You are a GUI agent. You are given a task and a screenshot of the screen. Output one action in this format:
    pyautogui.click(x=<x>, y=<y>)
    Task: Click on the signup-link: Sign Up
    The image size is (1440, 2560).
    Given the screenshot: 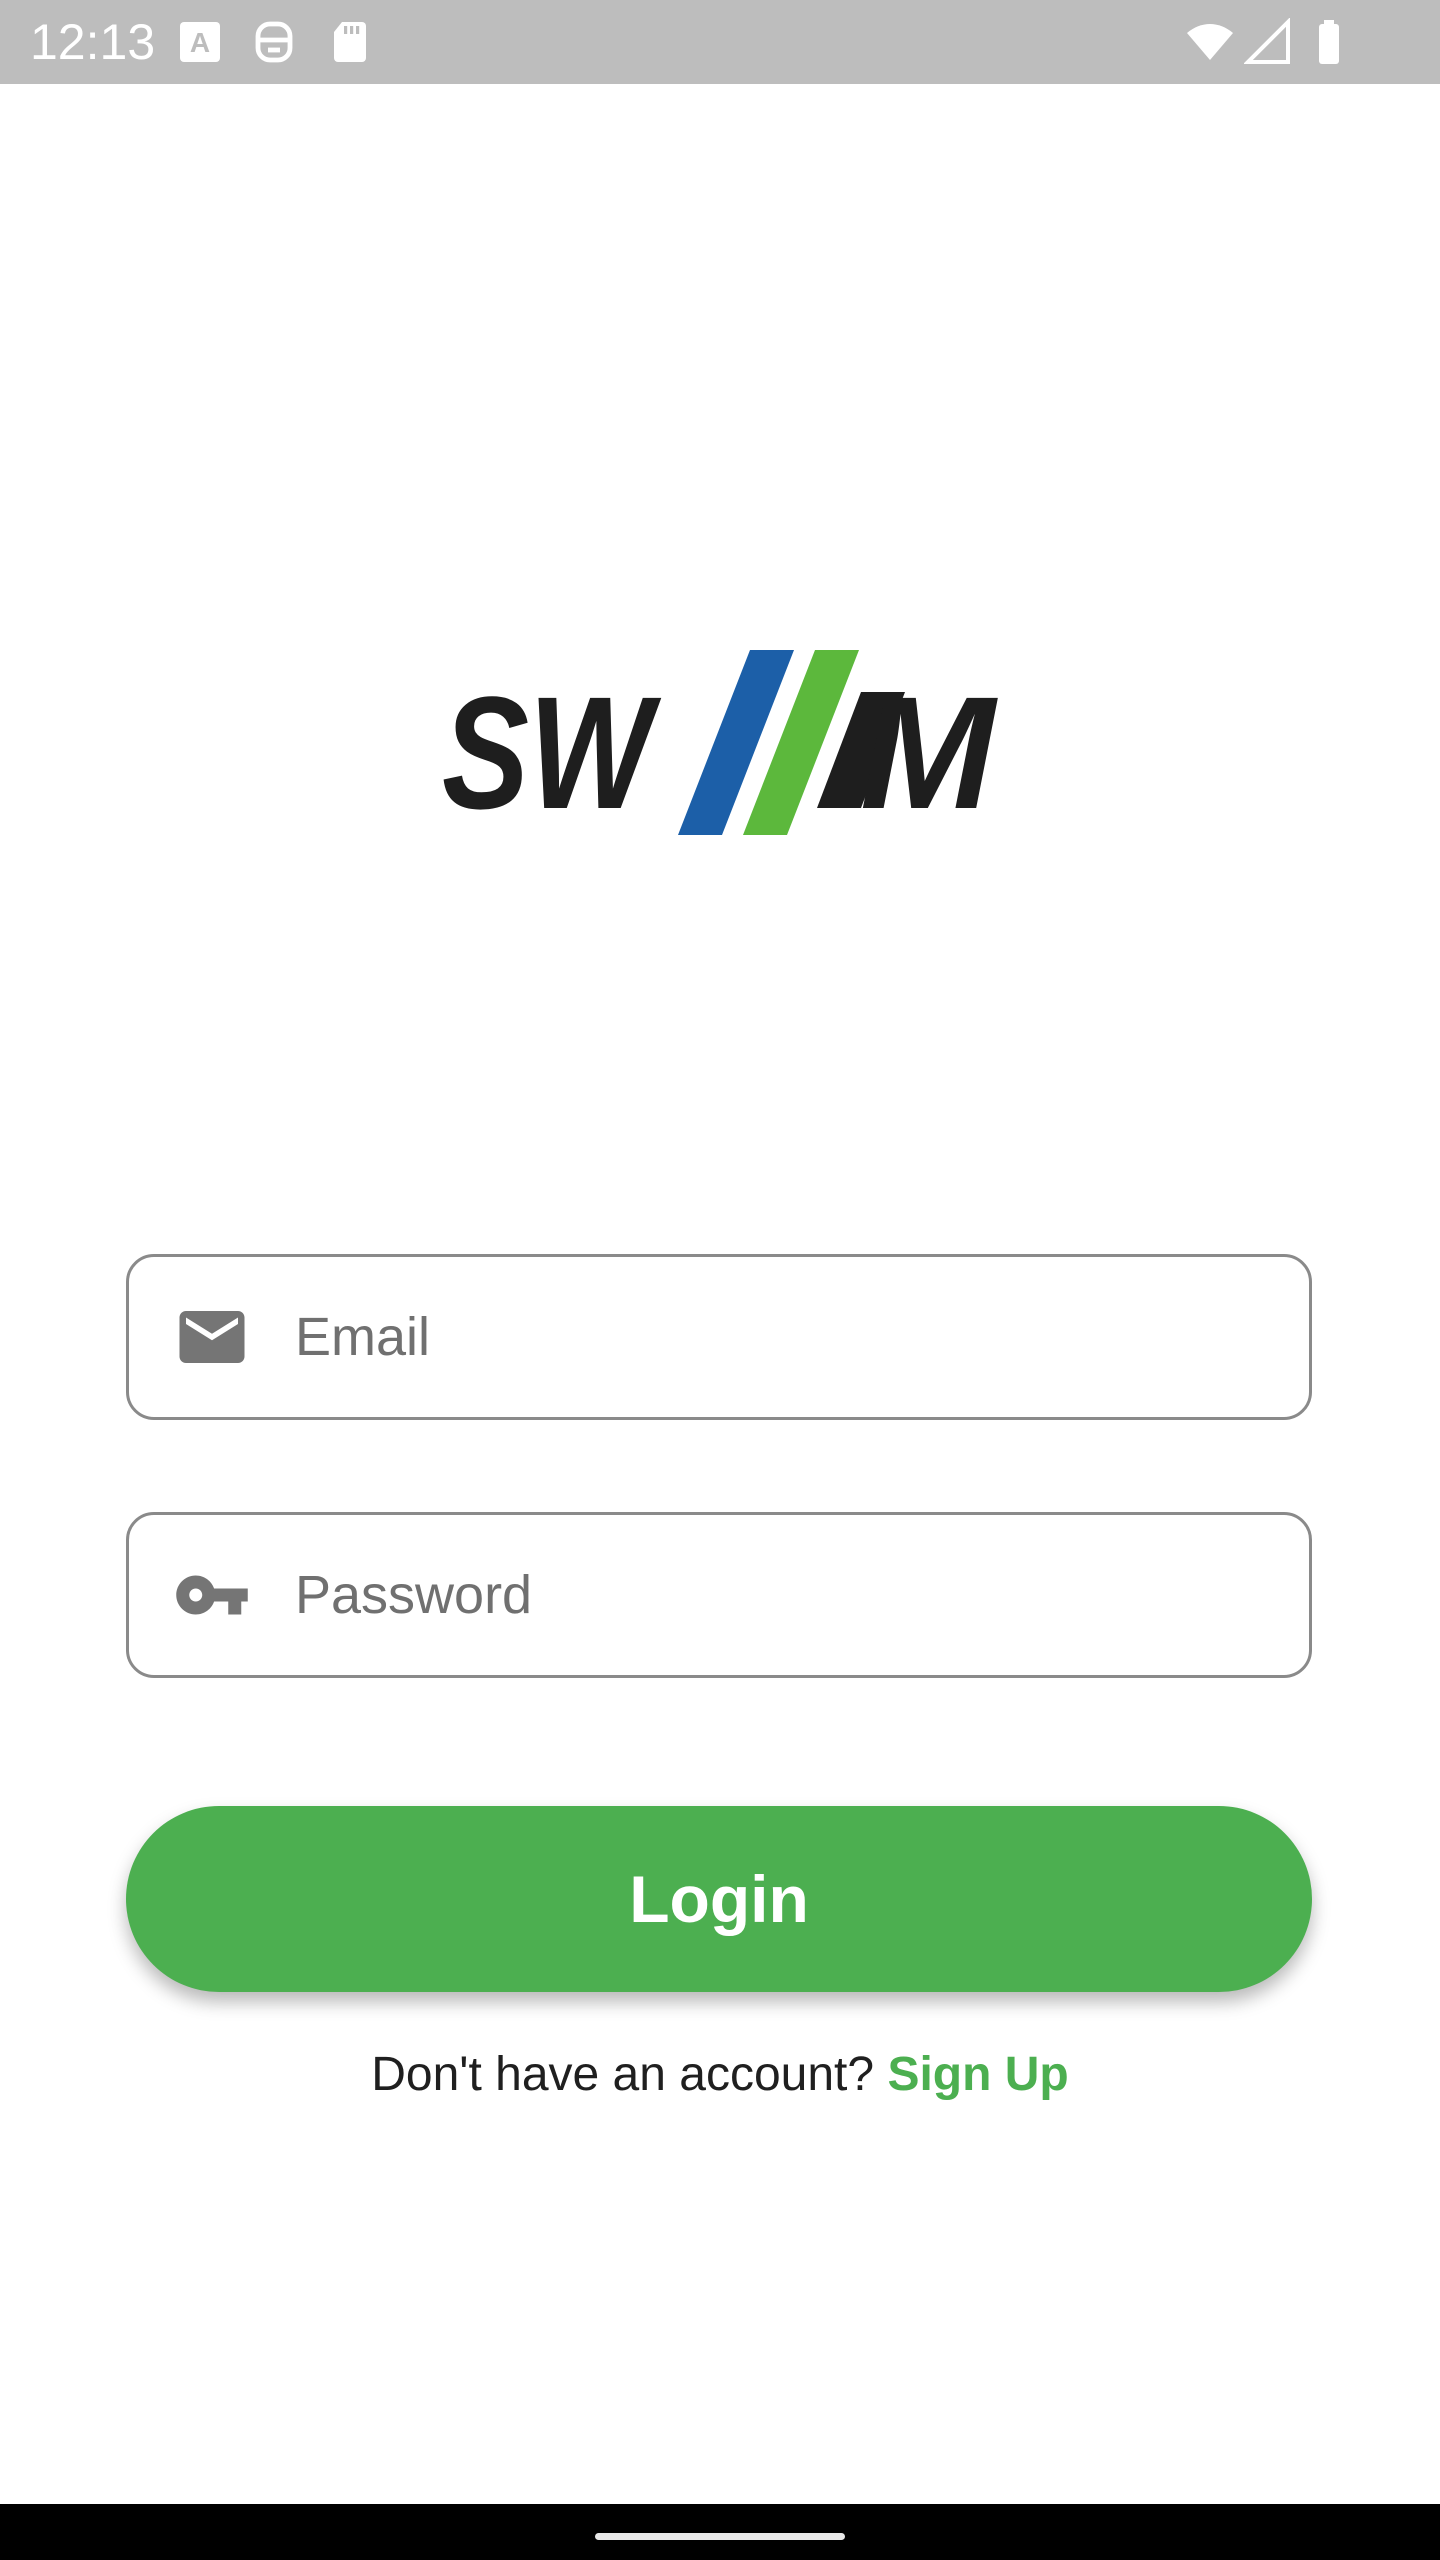 What is the action you would take?
    pyautogui.click(x=977, y=2074)
    